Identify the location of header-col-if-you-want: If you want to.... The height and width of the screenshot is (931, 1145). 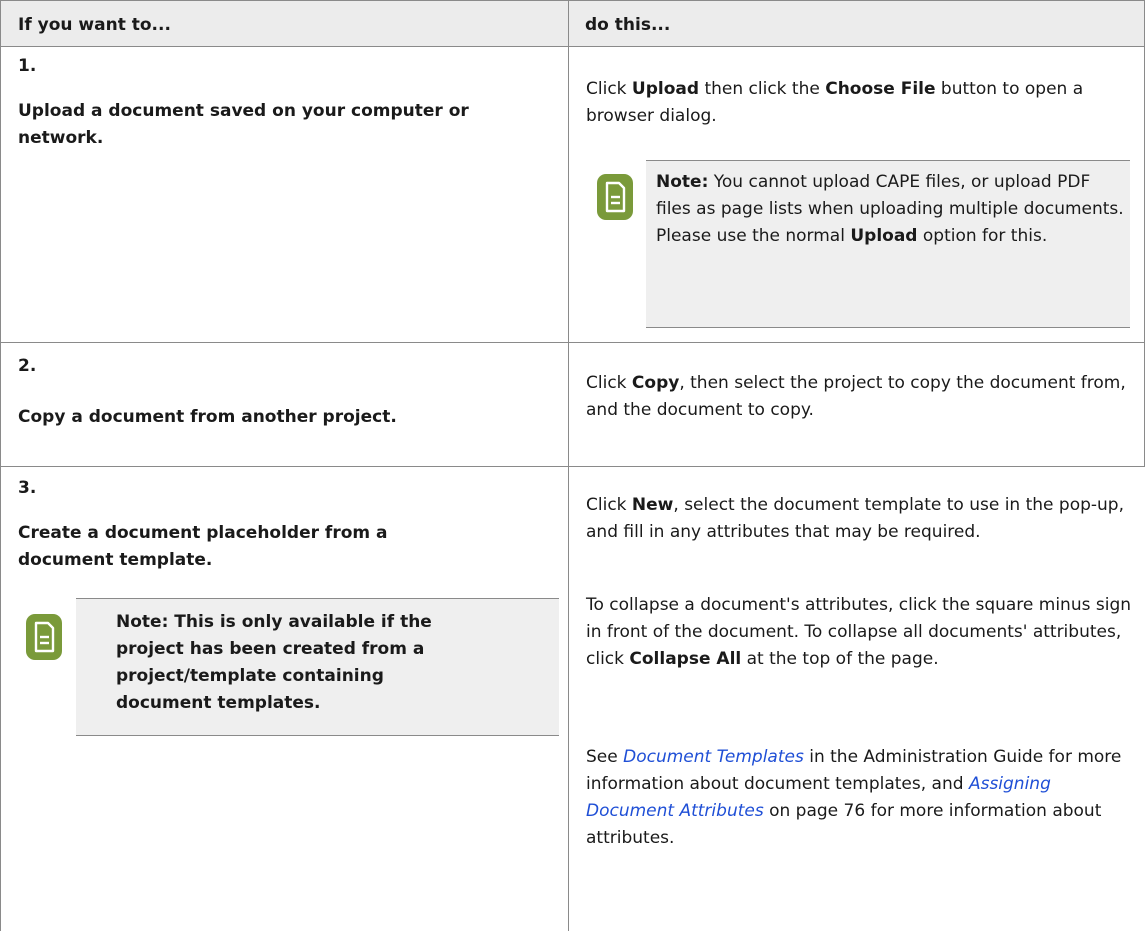
(94, 25).